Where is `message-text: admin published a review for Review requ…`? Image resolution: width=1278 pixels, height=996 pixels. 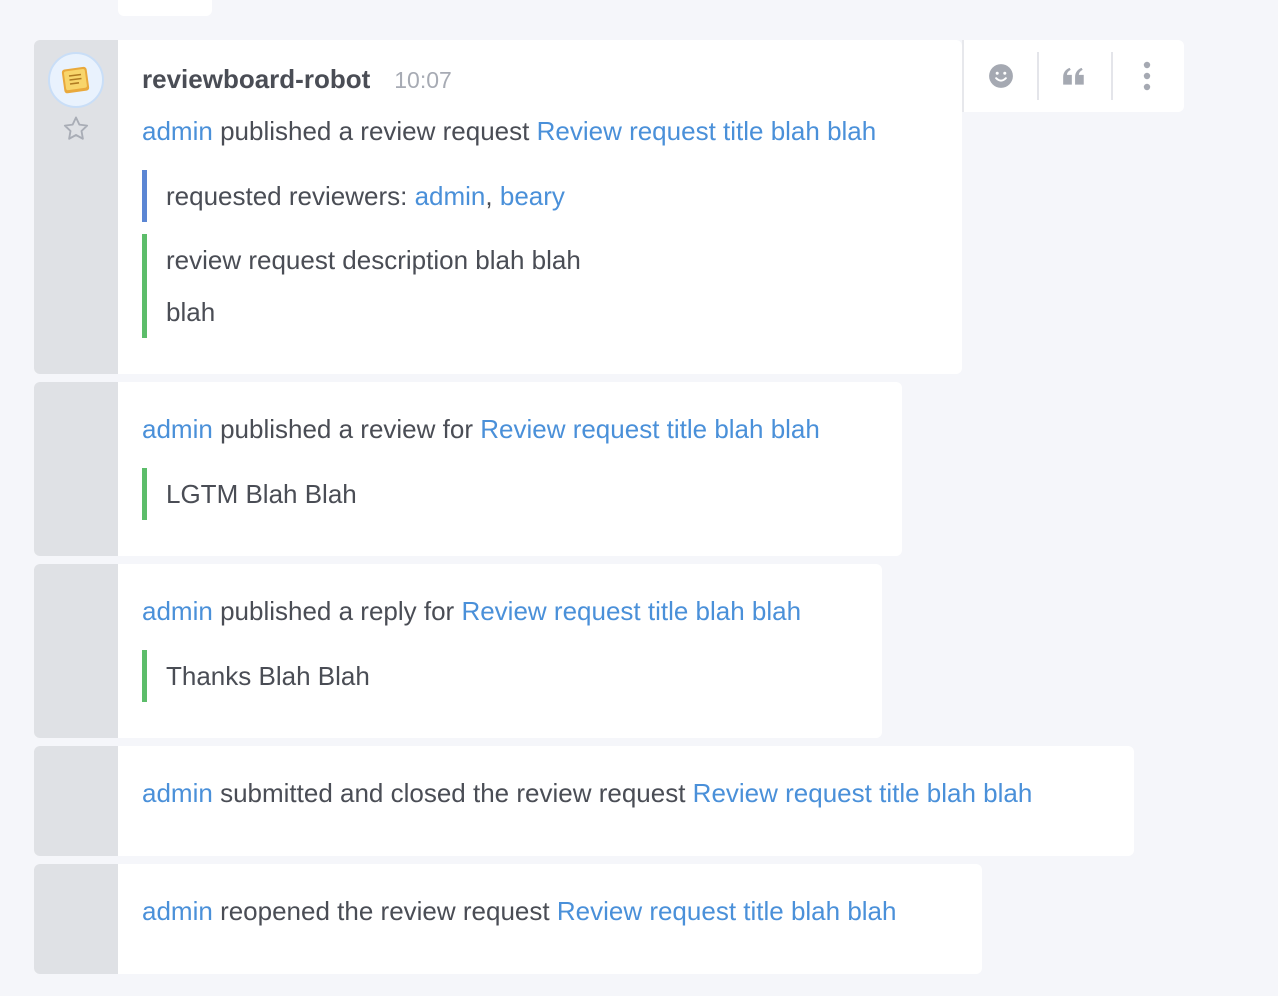 message-text: admin published a review for Review requ… is located at coordinates (481, 429).